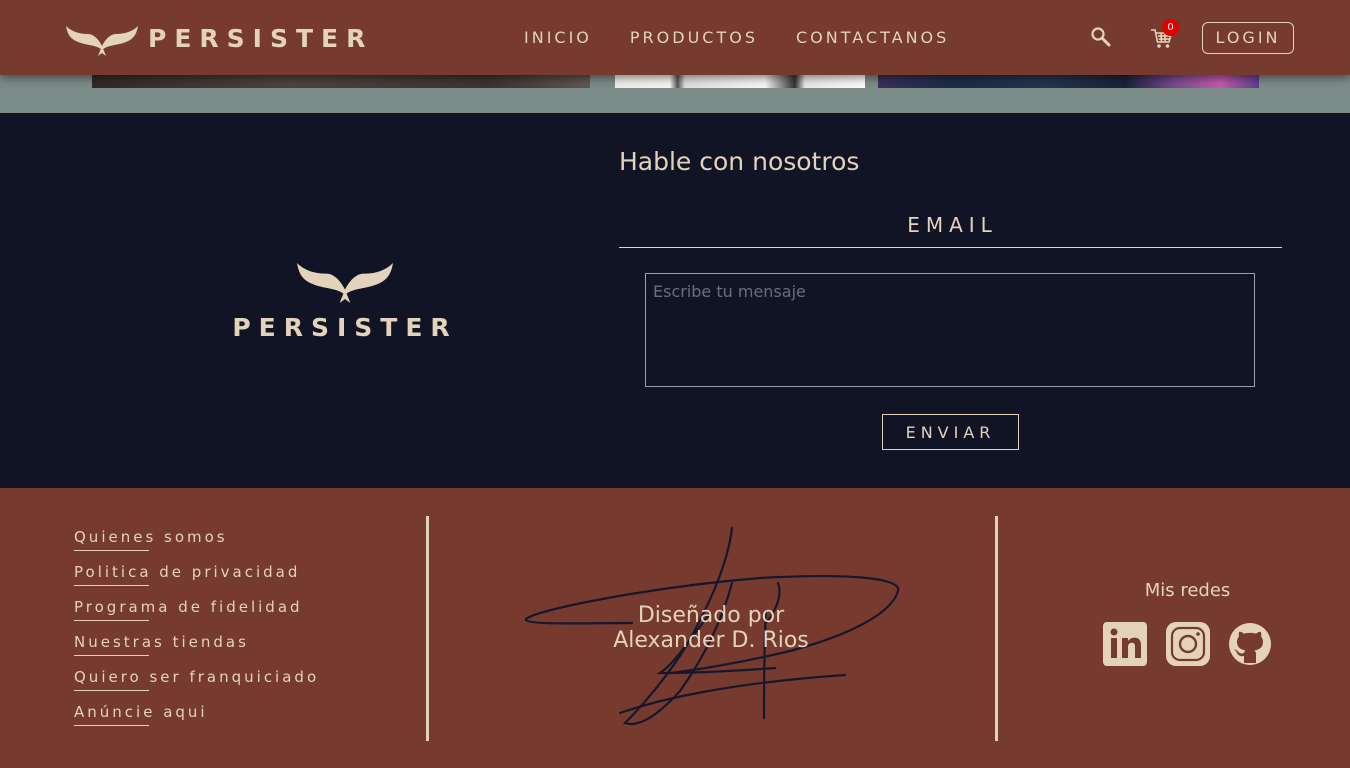 The width and height of the screenshot is (1350, 768). What do you see at coordinates (694, 37) in the screenshot?
I see `nav-link-productos: PRODUCTOS` at bounding box center [694, 37].